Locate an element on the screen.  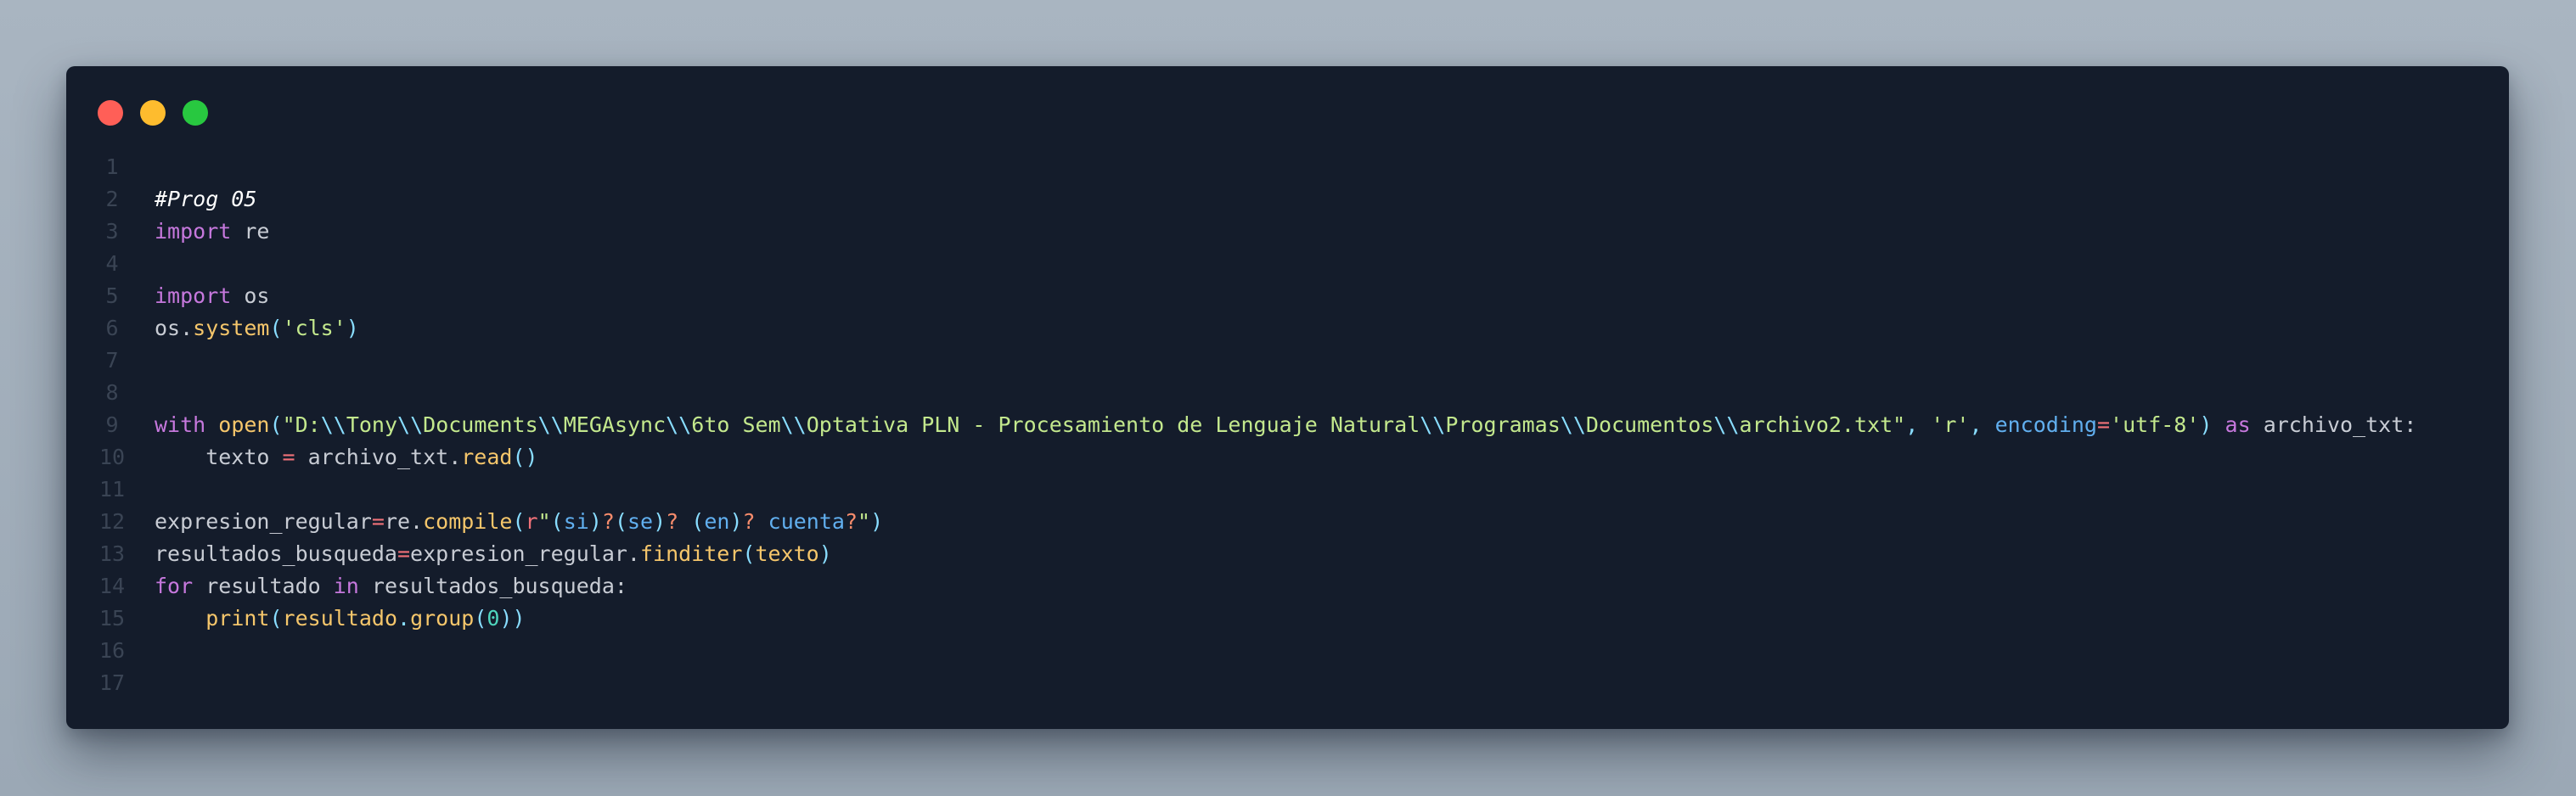
code-token: print is located at coordinates (237, 618).